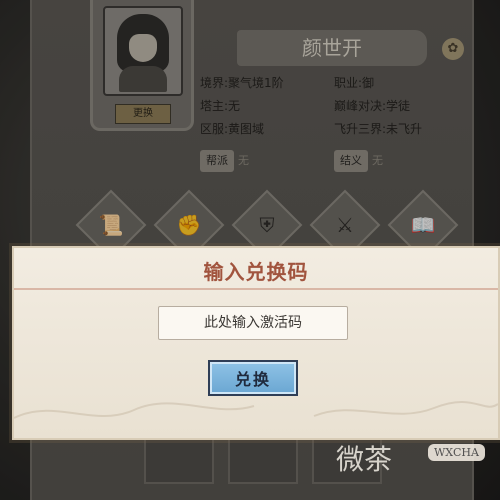 The height and width of the screenshot is (500, 500). I want to click on dialog-header: 输入兑换码, so click(256, 269).